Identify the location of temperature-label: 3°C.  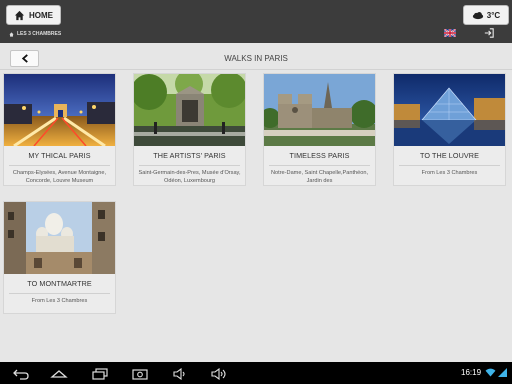
(493, 15).